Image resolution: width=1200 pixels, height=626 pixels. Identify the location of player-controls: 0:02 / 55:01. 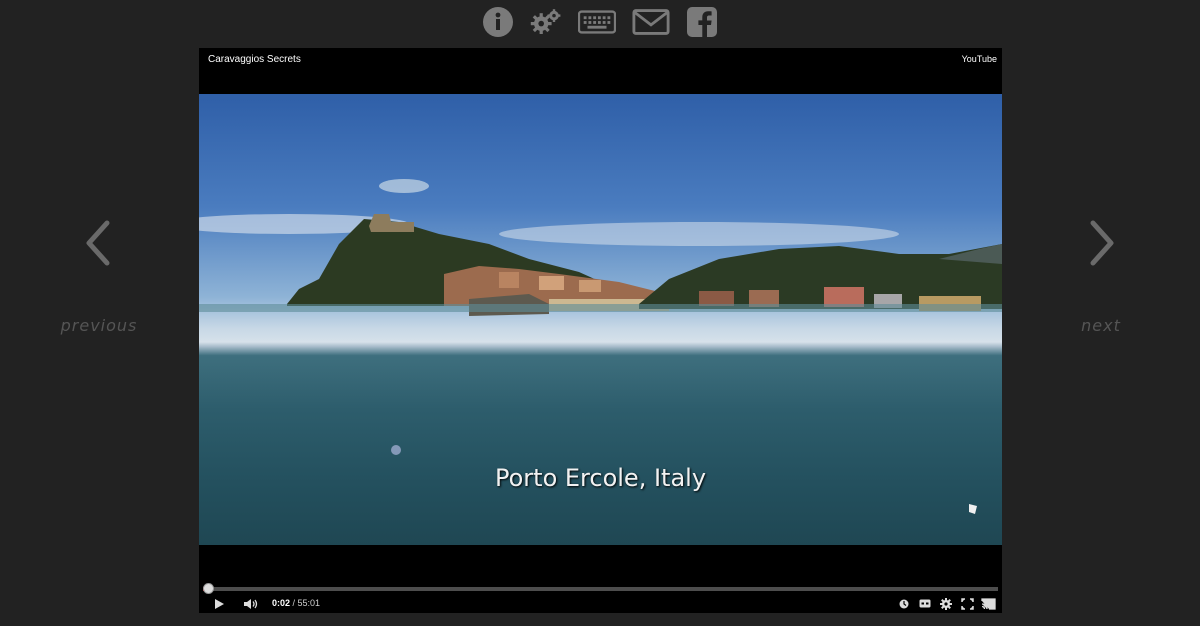
(600, 603).